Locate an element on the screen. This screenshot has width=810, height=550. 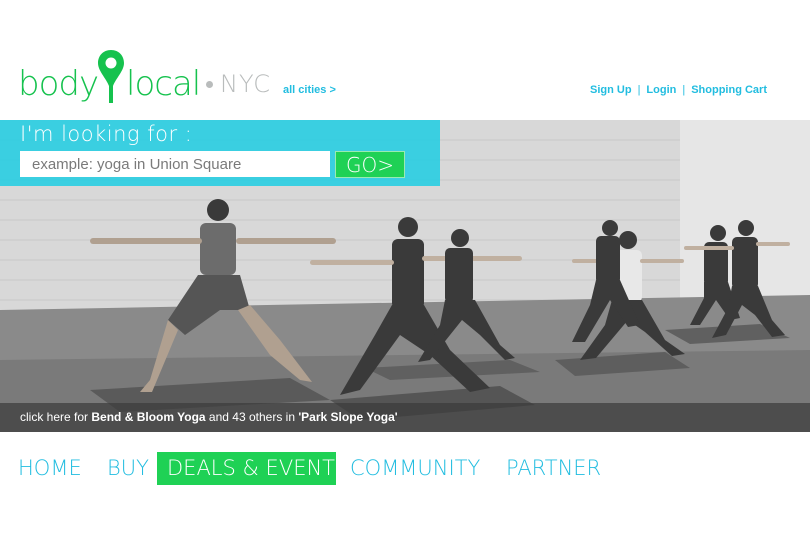
map-pin-icon is located at coordinates (111, 76).